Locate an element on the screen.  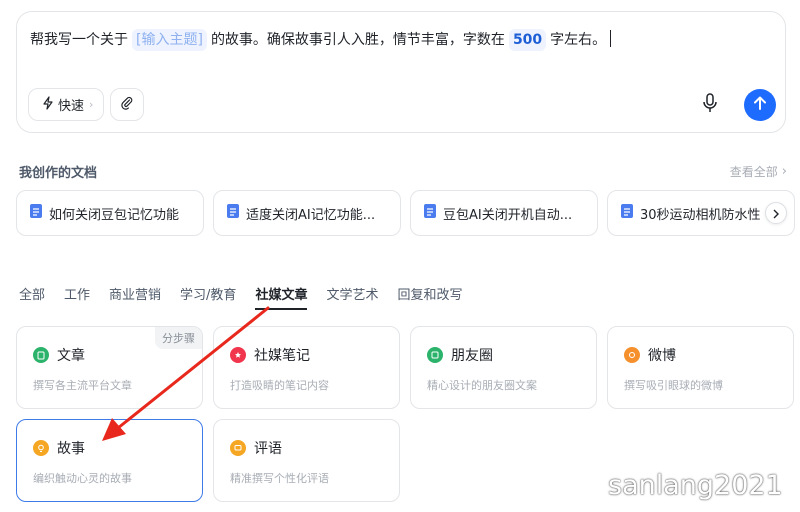
category-tabs: 全部 工作 商业营销 学习/教育 社媒文章 文学艺术 回复和改写 is located at coordinates (250, 297).